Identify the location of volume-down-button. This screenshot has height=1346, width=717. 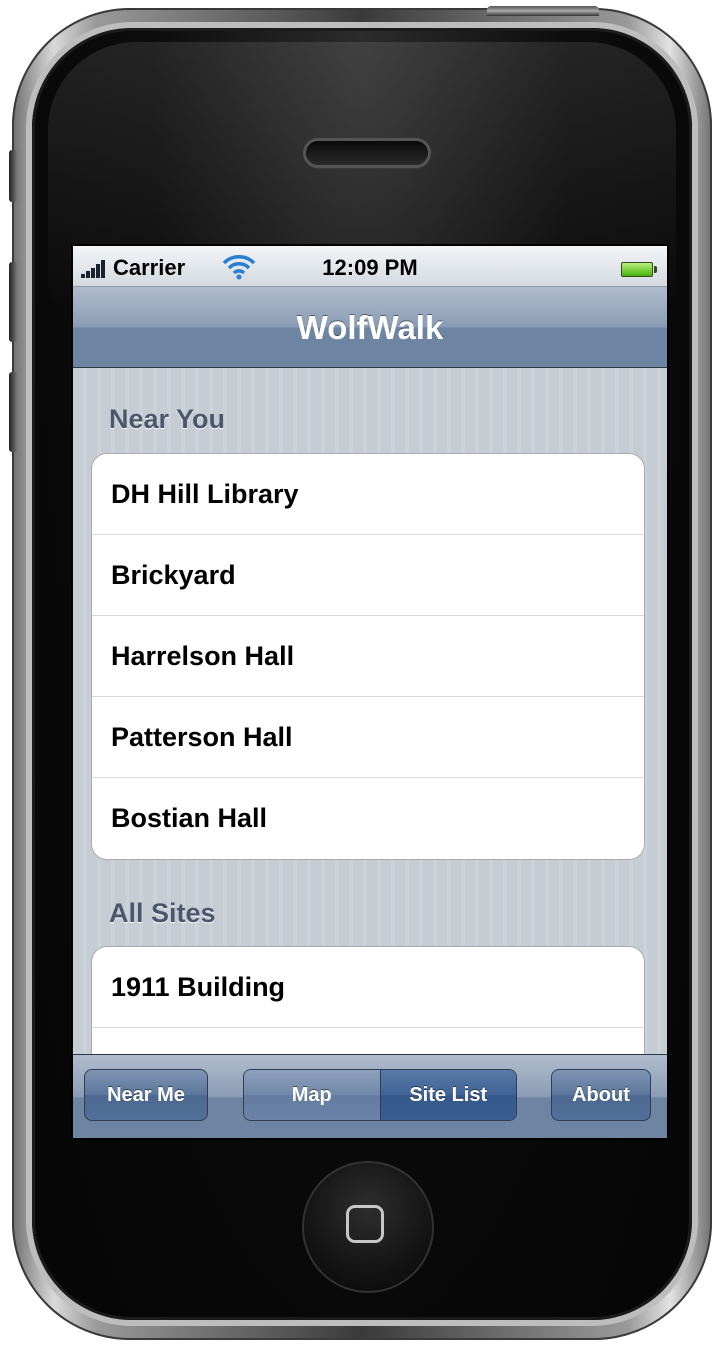
(13, 412).